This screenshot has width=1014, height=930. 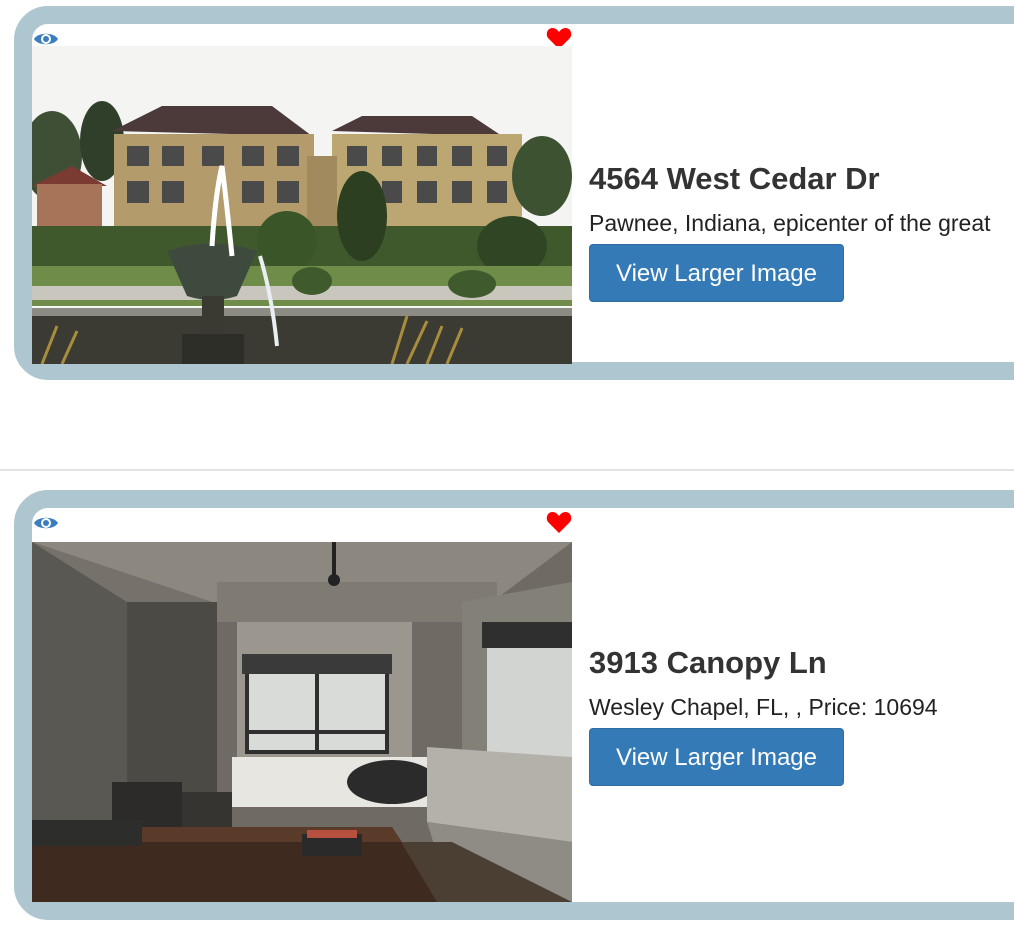 What do you see at coordinates (790, 223) in the screenshot?
I see `listing-description: Pawnee, Indiana, epicenter of the great` at bounding box center [790, 223].